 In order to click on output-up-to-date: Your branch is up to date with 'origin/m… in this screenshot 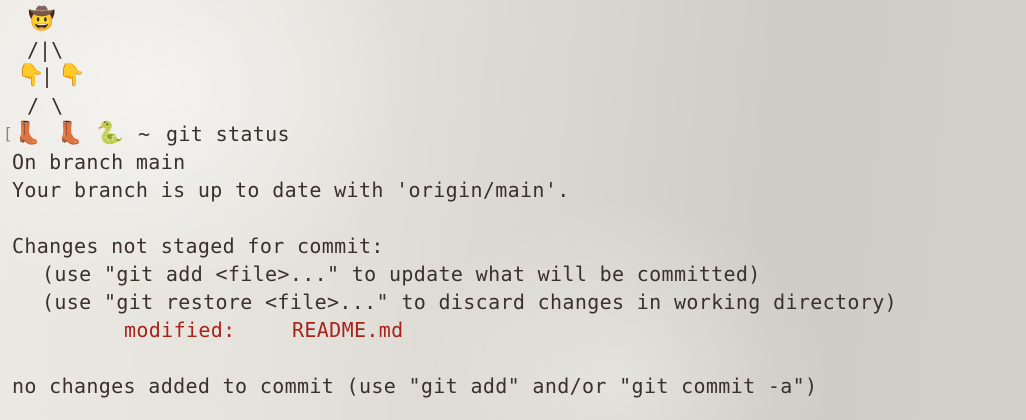, I will do `click(291, 190)`.